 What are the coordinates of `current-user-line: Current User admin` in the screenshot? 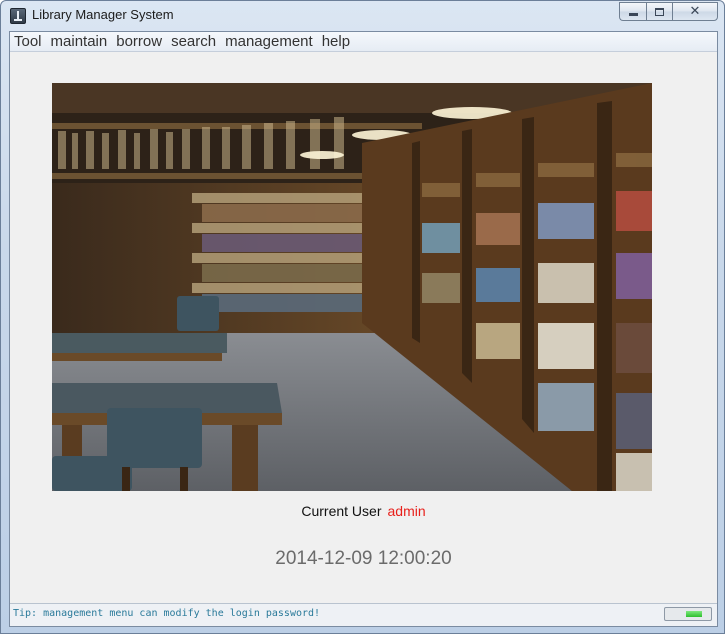 It's located at (363, 511).